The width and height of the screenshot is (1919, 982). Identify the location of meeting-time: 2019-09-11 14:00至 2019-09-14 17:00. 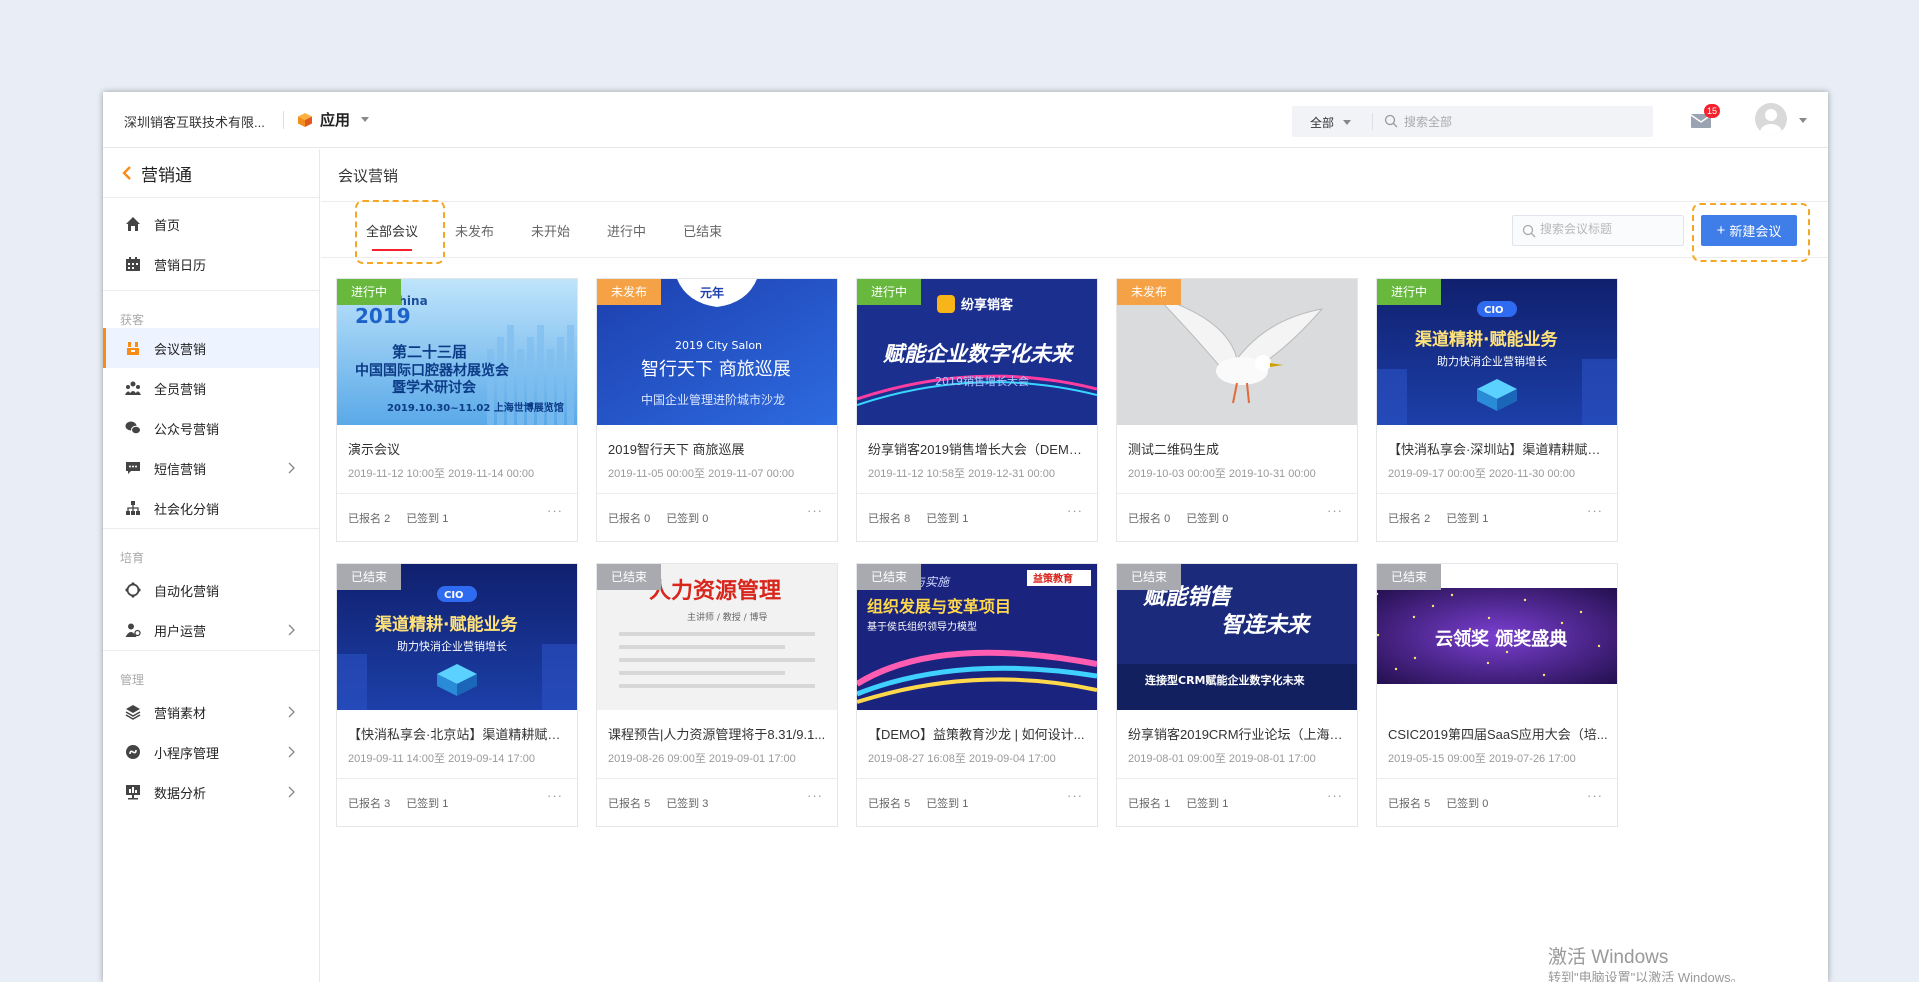
(441, 759).